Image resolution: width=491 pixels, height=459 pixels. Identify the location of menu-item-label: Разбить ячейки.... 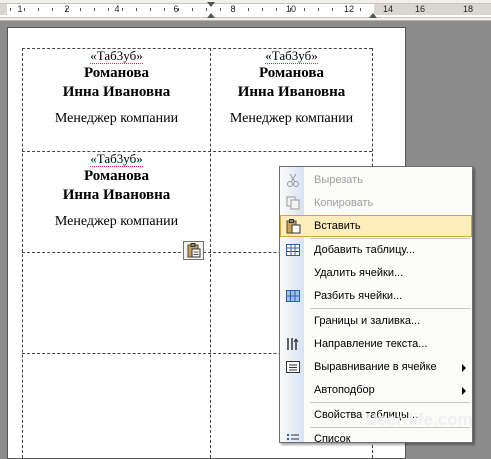
(358, 296).